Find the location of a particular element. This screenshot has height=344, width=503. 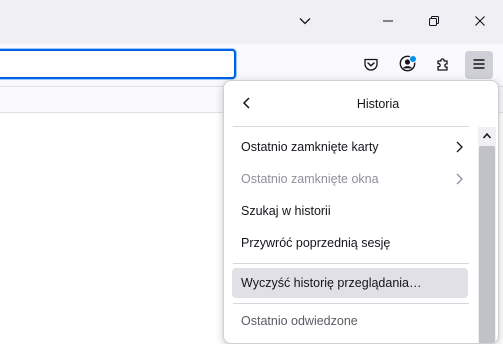

panel-scrollbar is located at coordinates (487, 235).